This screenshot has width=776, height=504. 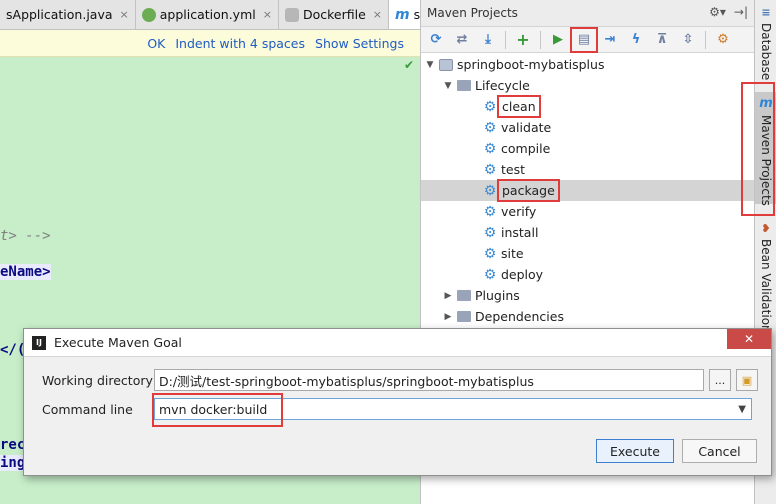 I want to click on ok-link: OK, so click(x=156, y=43).